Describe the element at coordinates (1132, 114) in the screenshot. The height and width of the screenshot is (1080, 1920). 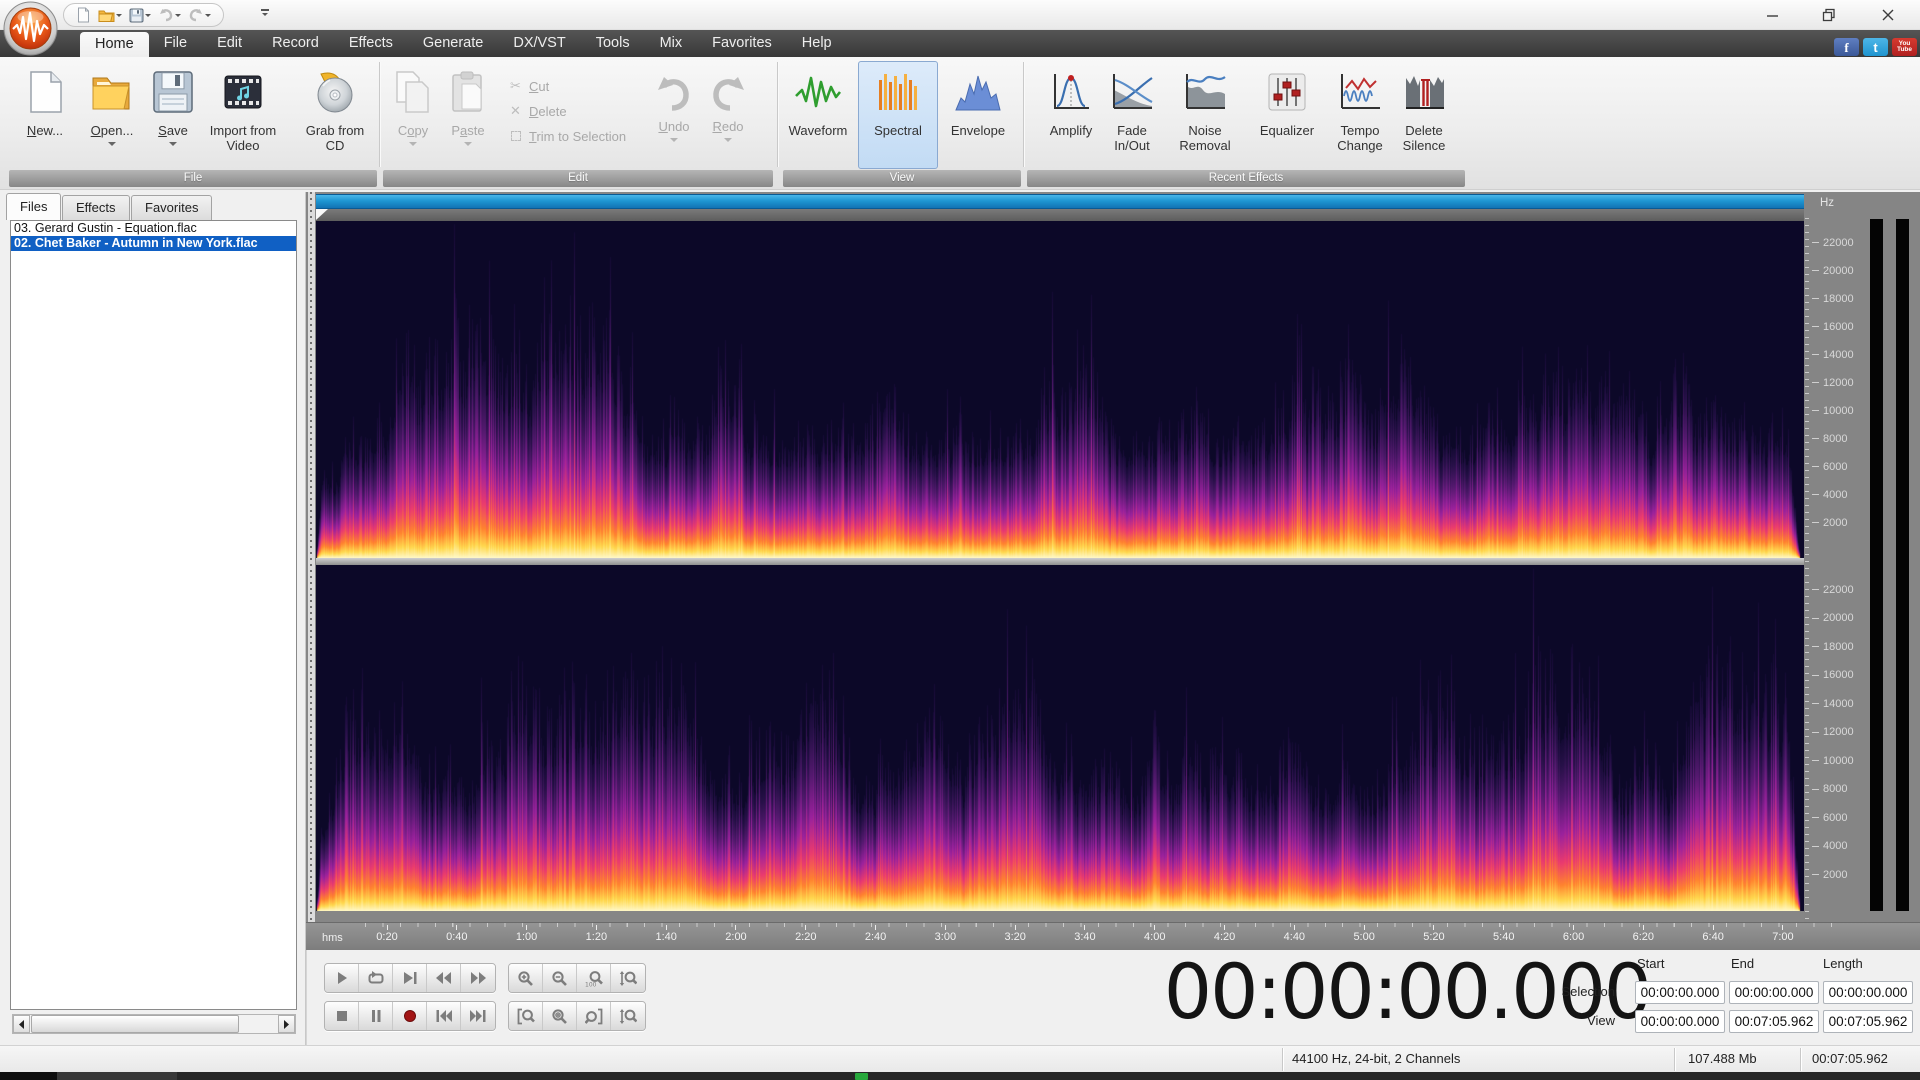
I see `fade-in-out-button: Fade In/Out` at that location.